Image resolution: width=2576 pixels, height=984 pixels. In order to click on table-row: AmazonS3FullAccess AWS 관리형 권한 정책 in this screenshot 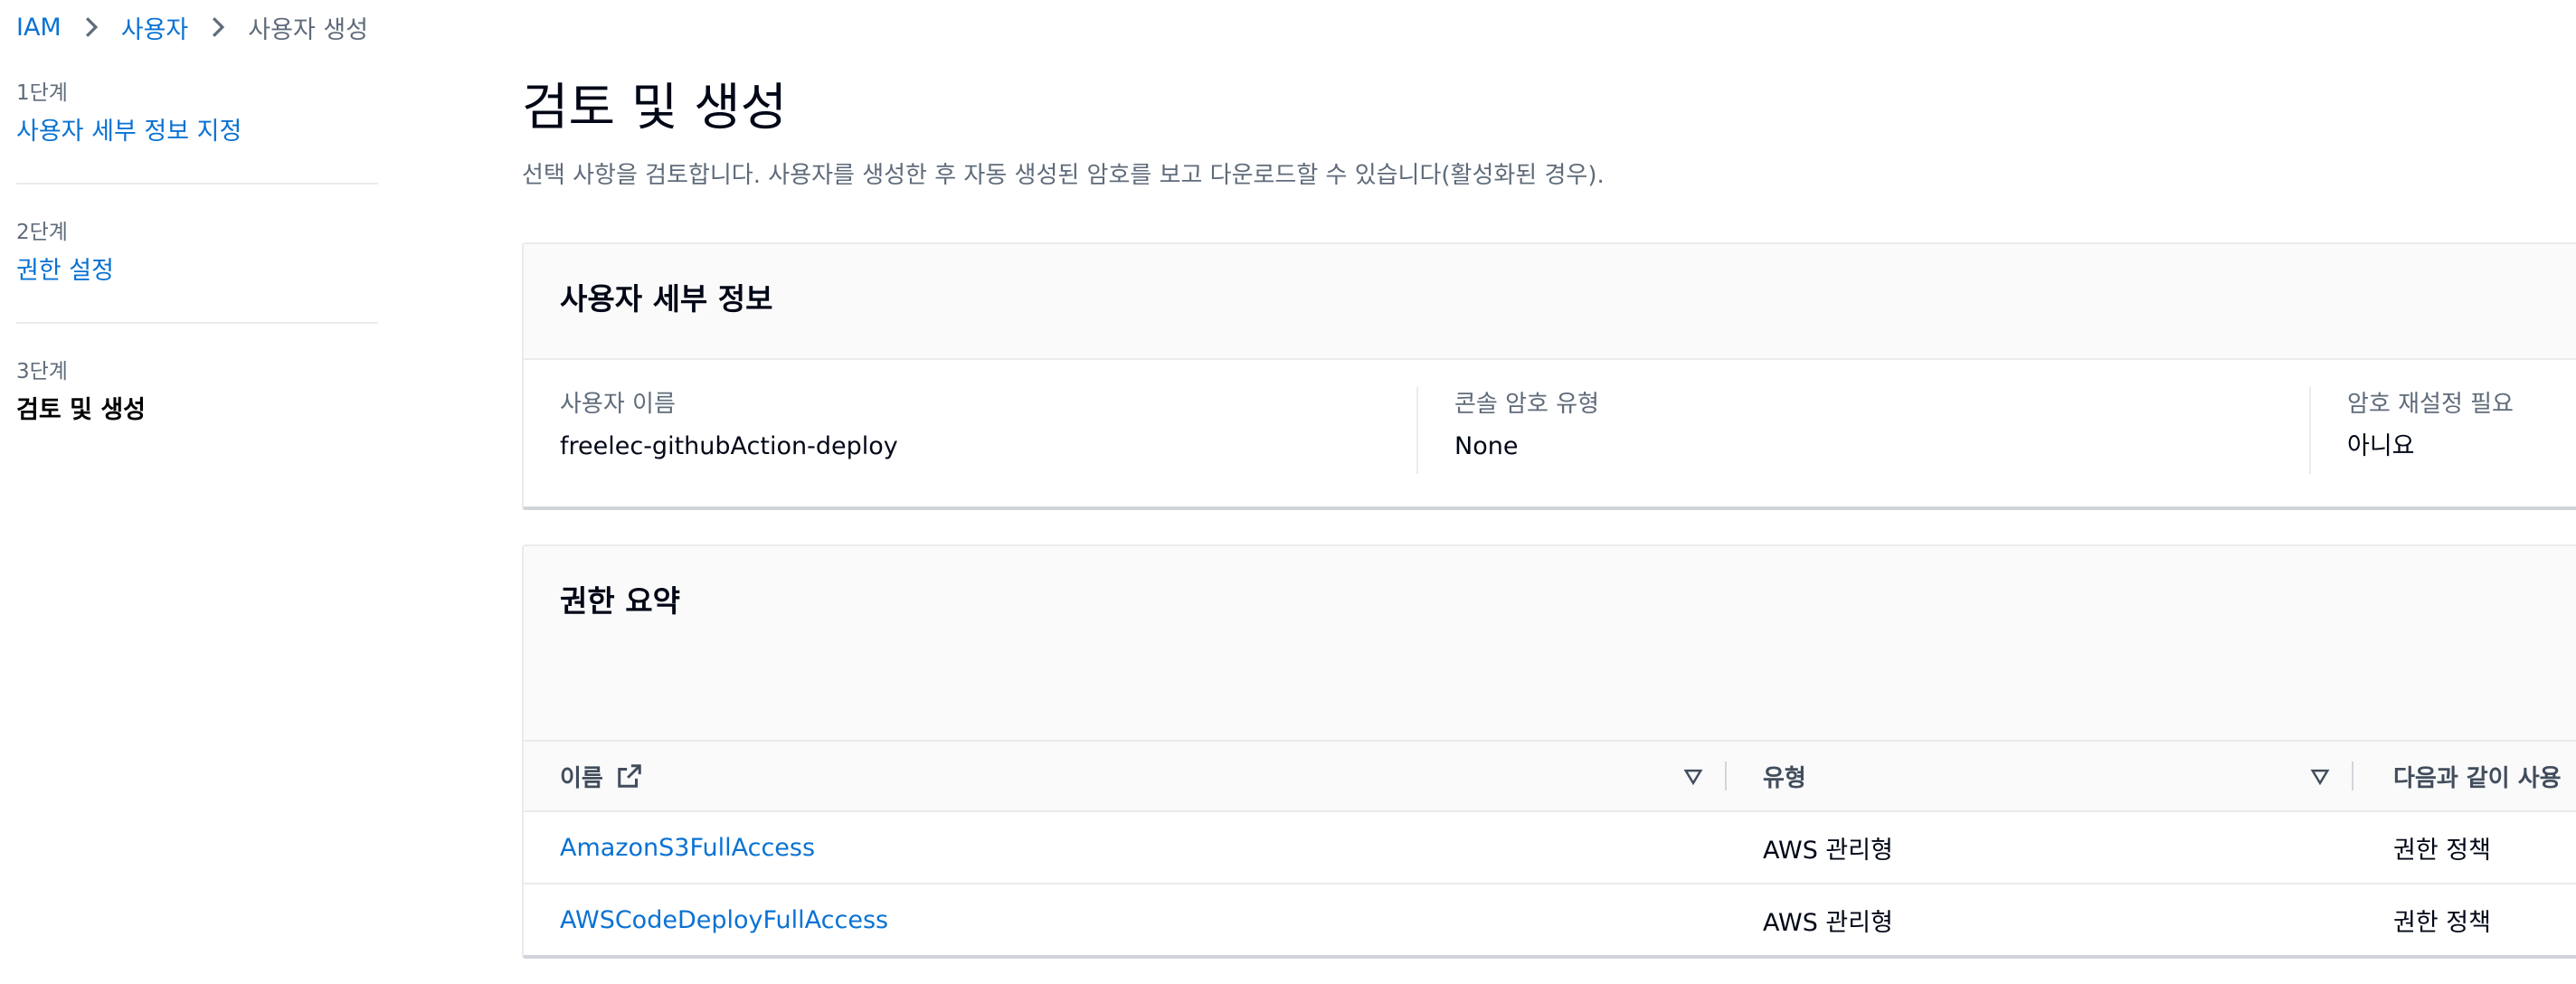, I will do `click(1550, 848)`.